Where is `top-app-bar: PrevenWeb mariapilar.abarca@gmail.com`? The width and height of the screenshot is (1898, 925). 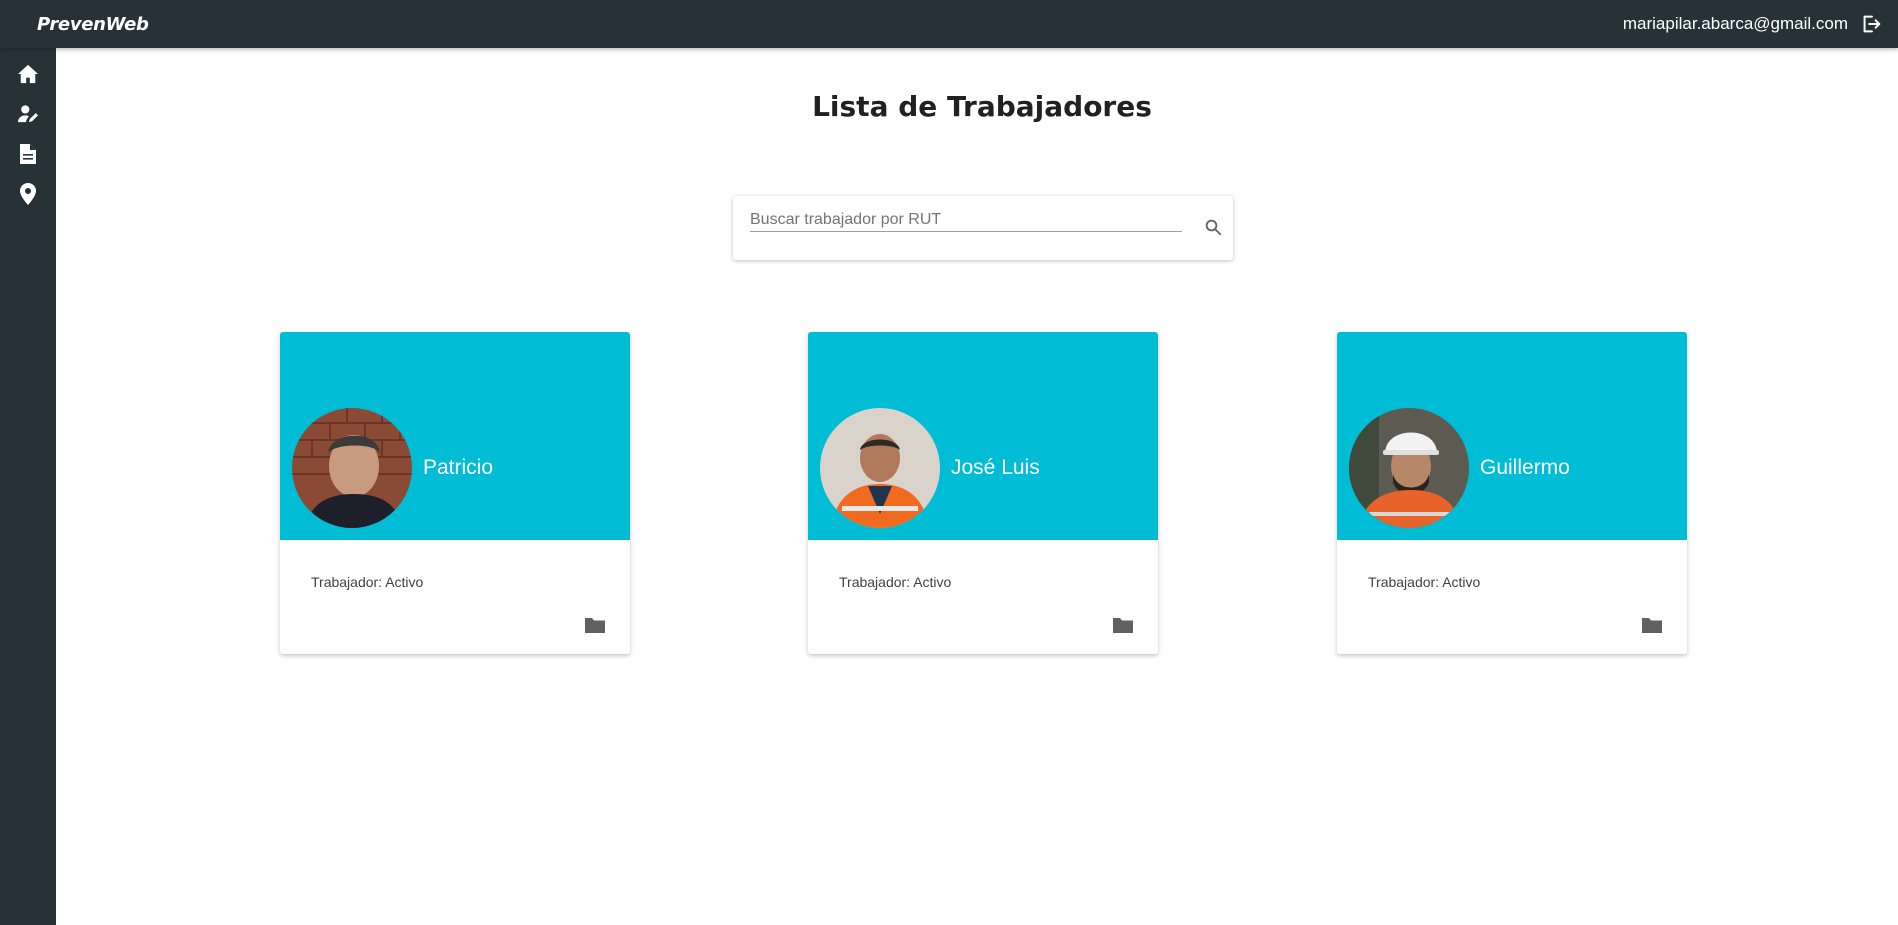 top-app-bar: PrevenWeb mariapilar.abarca@gmail.com is located at coordinates (949, 24).